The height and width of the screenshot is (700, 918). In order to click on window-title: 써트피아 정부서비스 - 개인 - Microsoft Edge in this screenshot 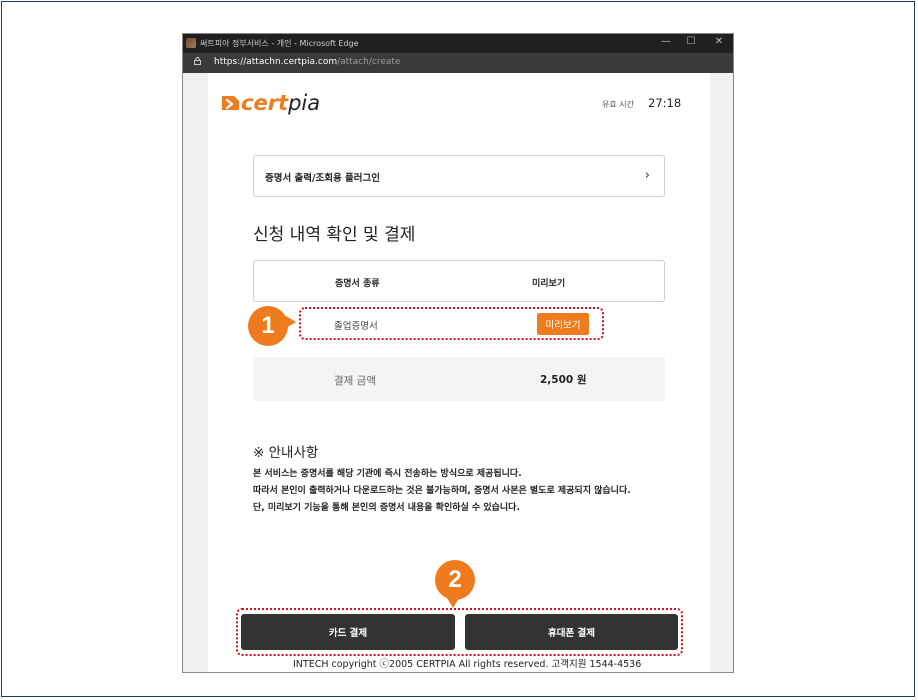, I will do `click(279, 43)`.